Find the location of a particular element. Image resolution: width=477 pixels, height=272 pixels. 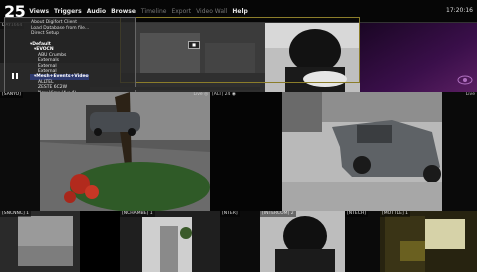

clock: 17:20:16 is located at coordinates (459, 10).